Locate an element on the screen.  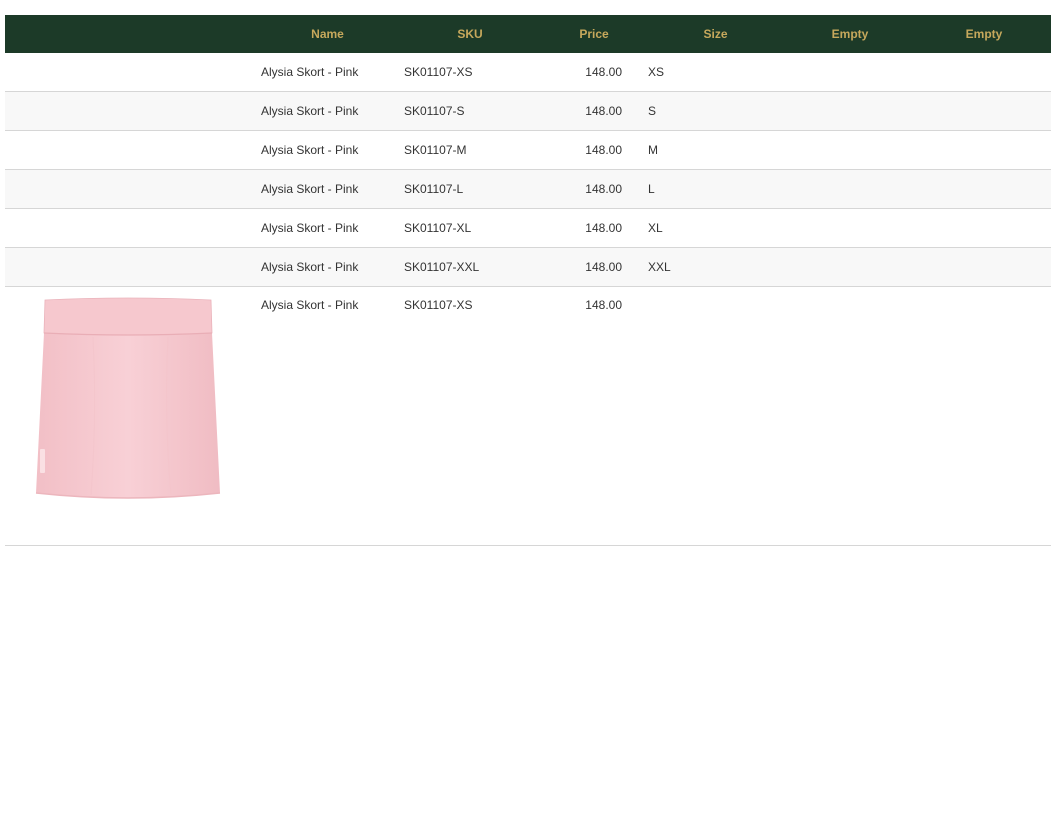
column-header-empty-2: Empty is located at coordinates (984, 34).